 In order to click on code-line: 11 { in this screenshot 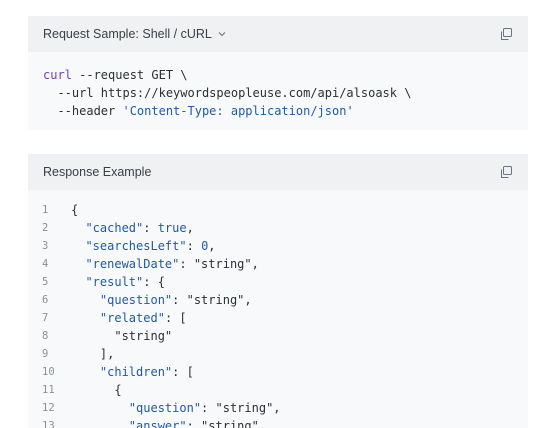, I will do `click(278, 390)`.